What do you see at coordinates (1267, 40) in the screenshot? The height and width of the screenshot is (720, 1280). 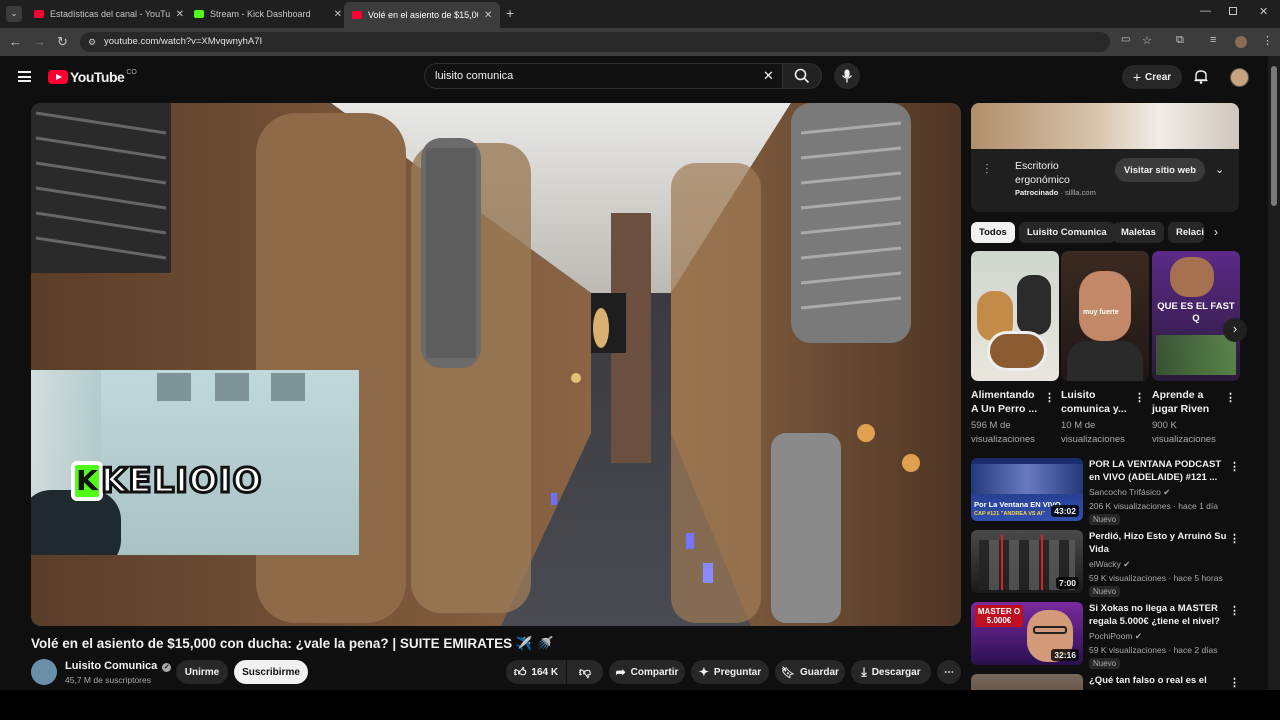 I see `browser-menu-icon: ⋮` at bounding box center [1267, 40].